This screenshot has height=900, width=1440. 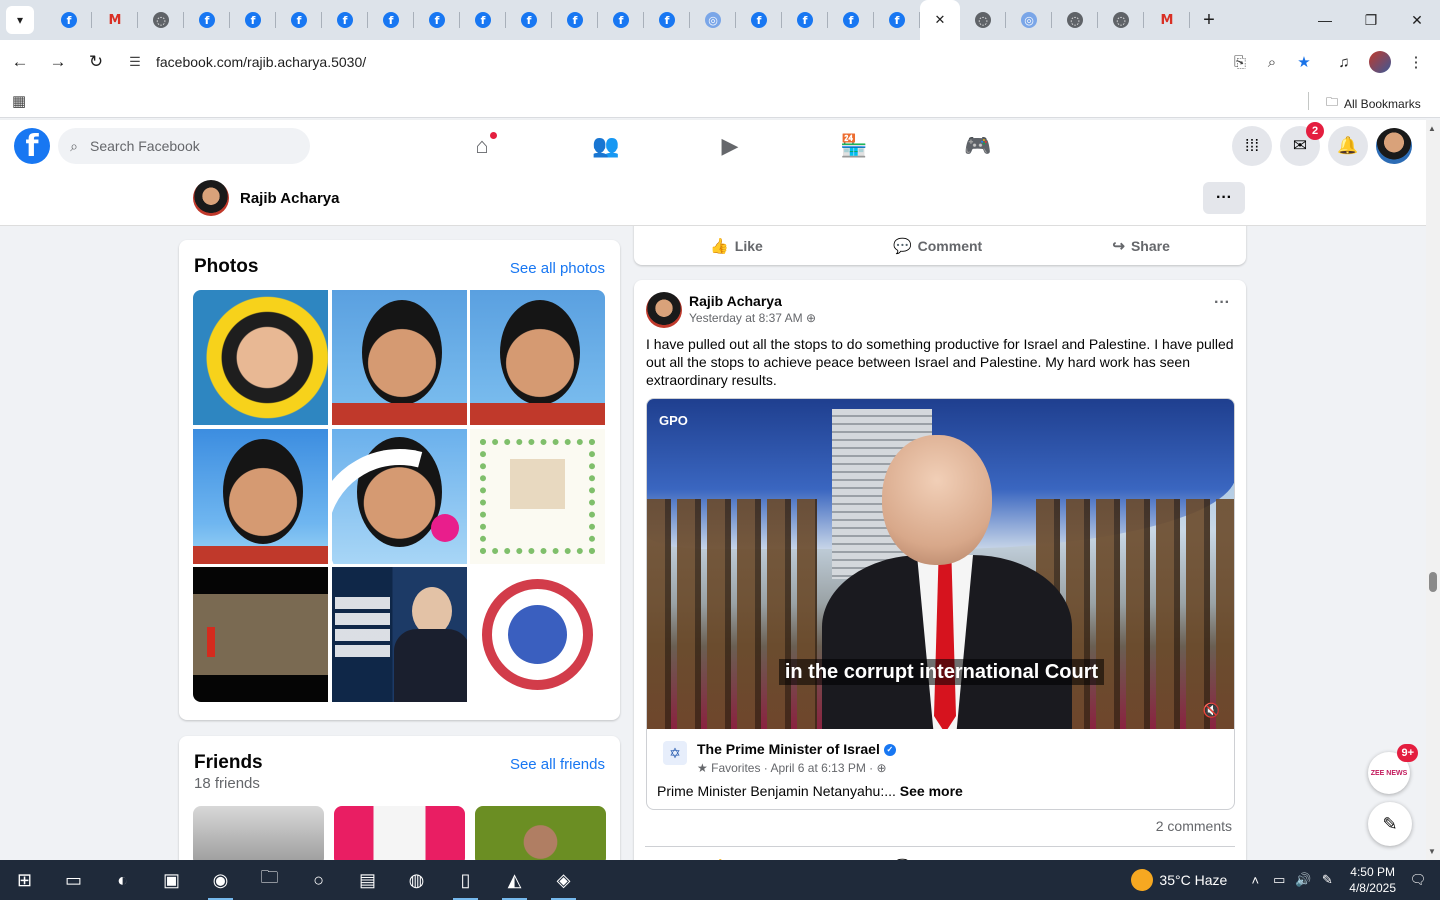 What do you see at coordinates (854, 146) in the screenshot?
I see `marketplace-icon: 🏪` at bounding box center [854, 146].